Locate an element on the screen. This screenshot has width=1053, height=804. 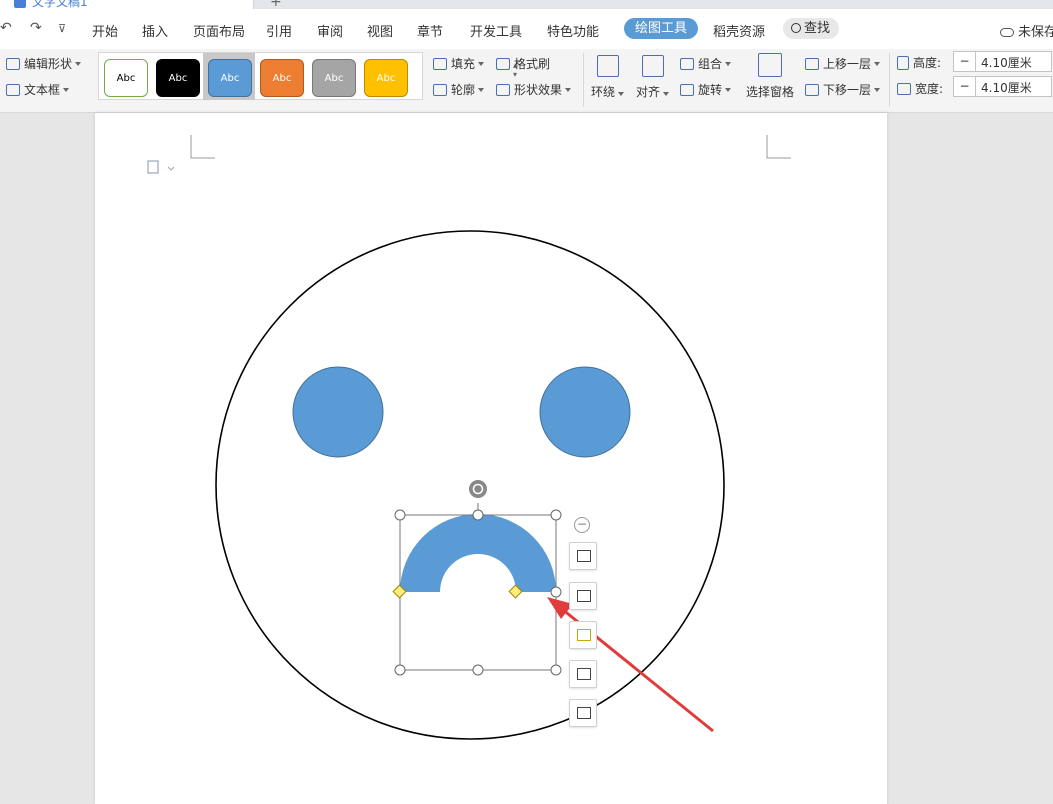
document-tab: 文字文稿1 is located at coordinates (127, 4).